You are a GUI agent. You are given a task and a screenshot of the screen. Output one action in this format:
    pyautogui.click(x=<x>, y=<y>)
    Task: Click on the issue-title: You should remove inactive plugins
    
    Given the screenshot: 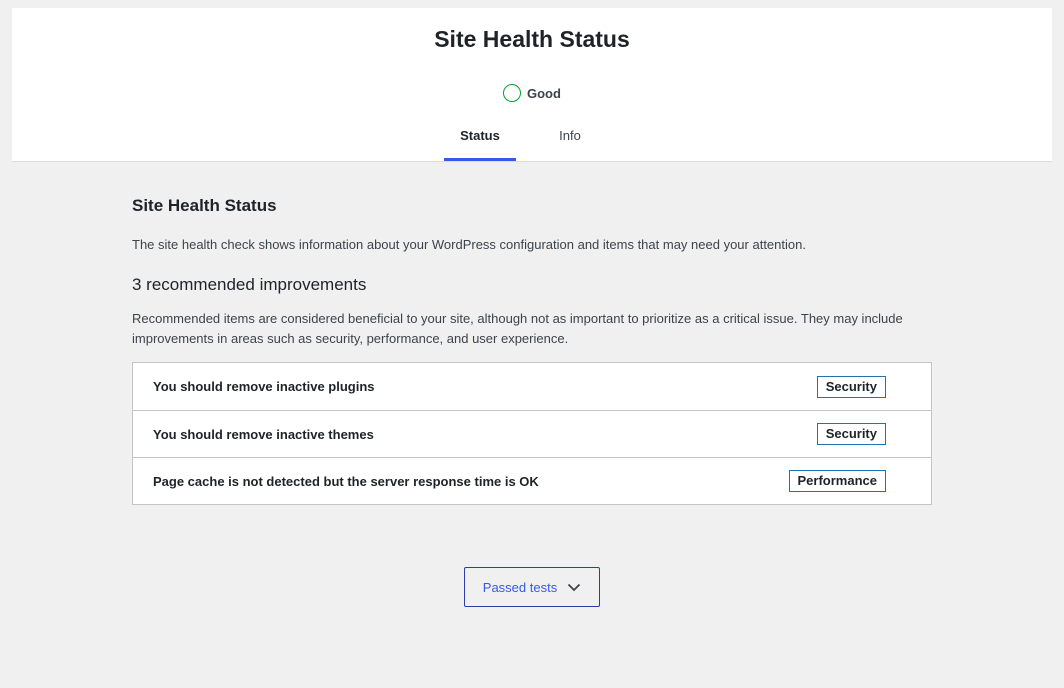 What is the action you would take?
    pyautogui.click(x=264, y=386)
    